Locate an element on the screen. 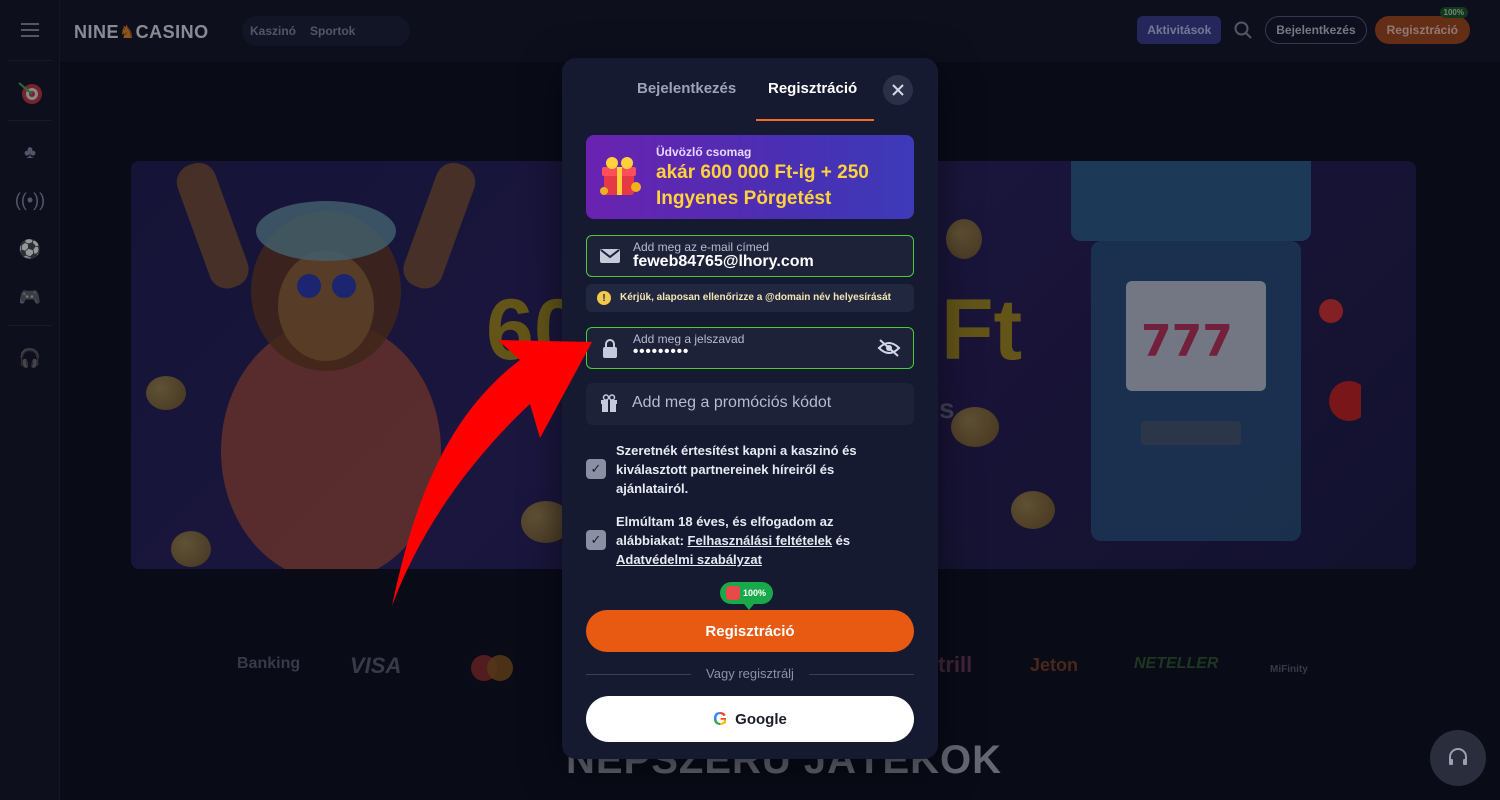  marketing-checkbox: ✓ is located at coordinates (596, 469).